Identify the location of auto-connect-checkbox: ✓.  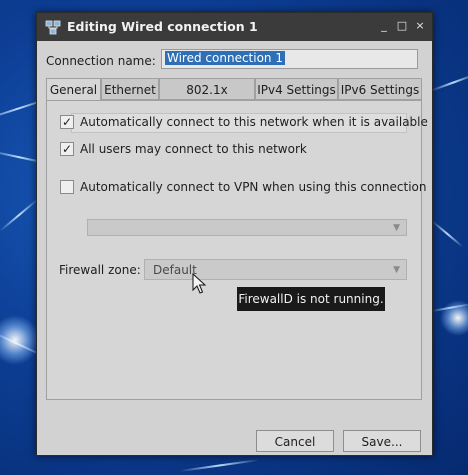
(67, 122).